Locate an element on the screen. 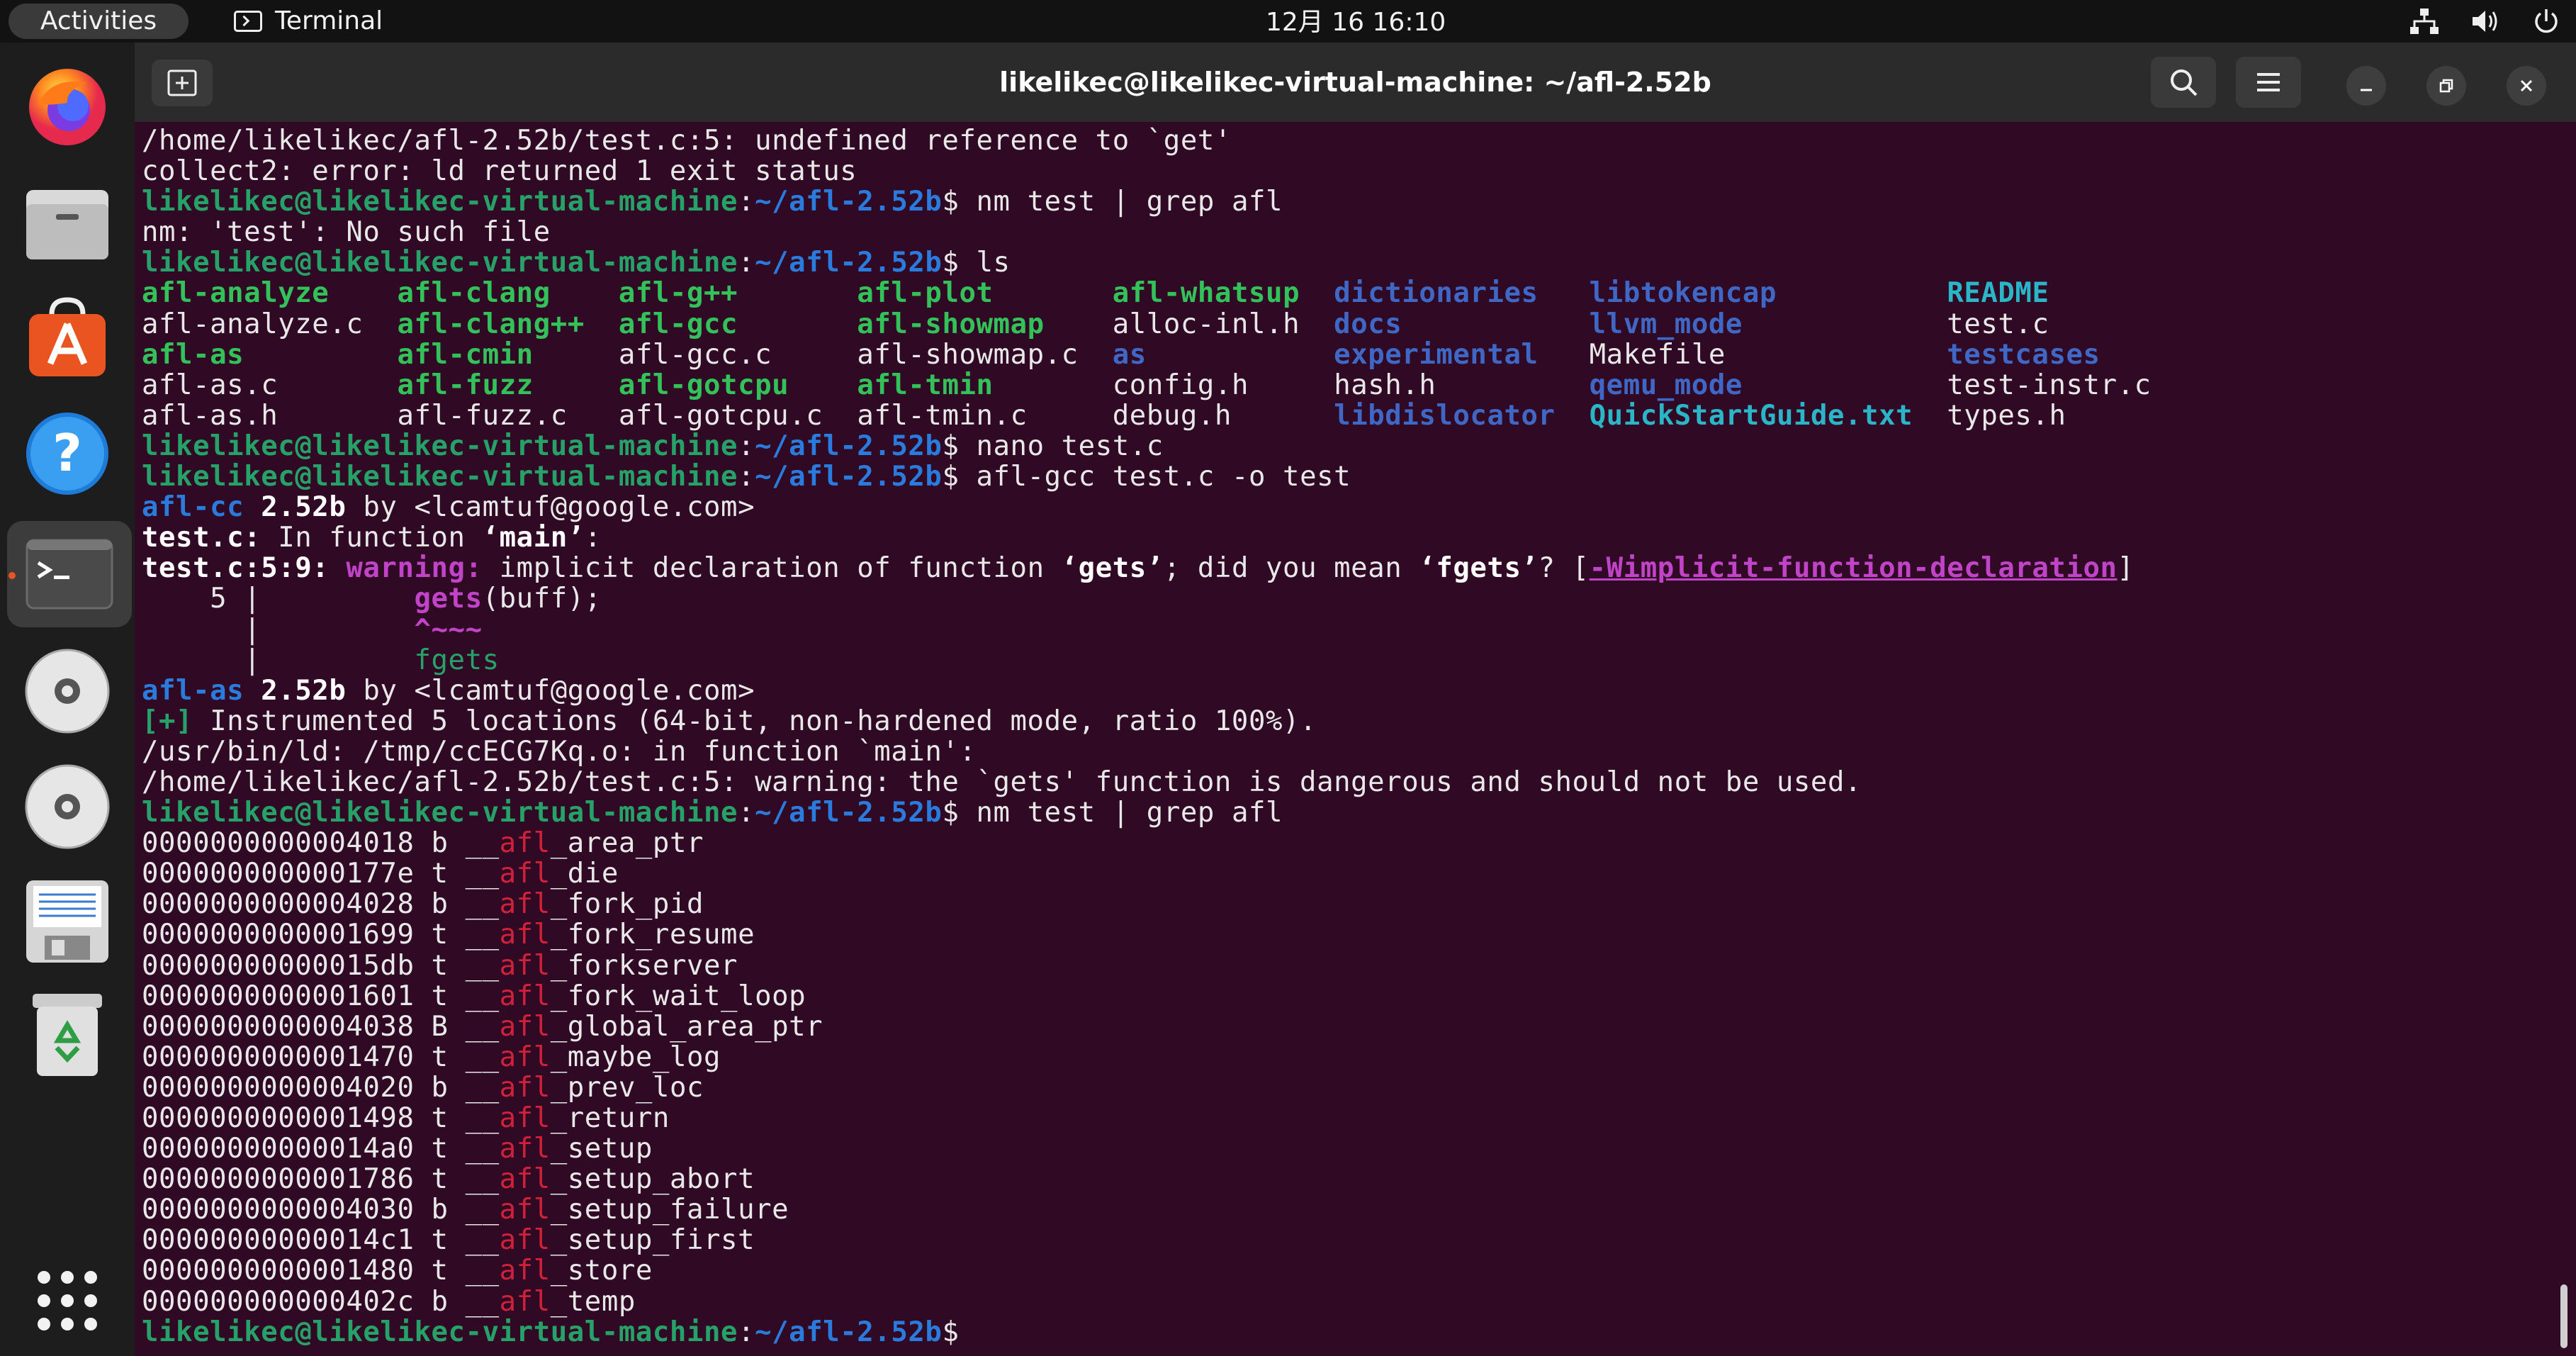  ls-entry: afl-analyze is located at coordinates (236, 293).